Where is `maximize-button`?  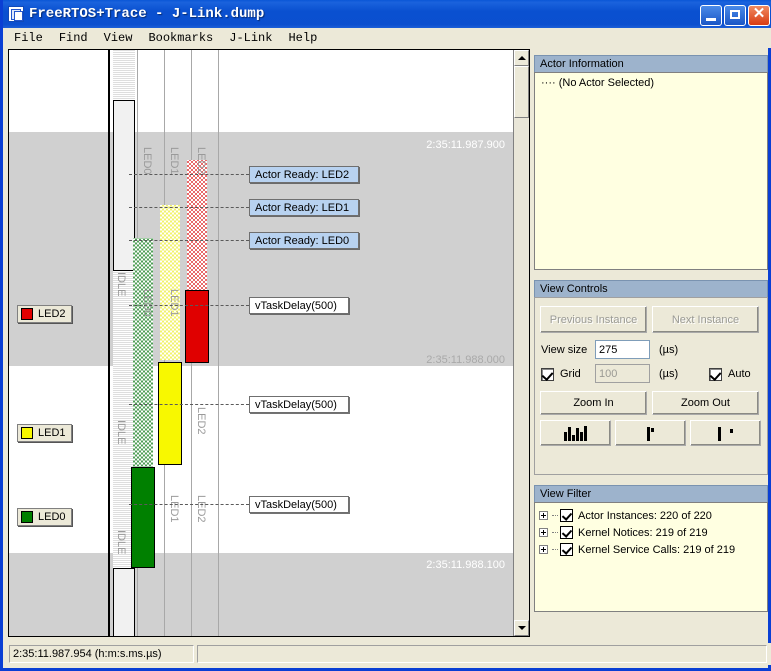 maximize-button is located at coordinates (735, 15).